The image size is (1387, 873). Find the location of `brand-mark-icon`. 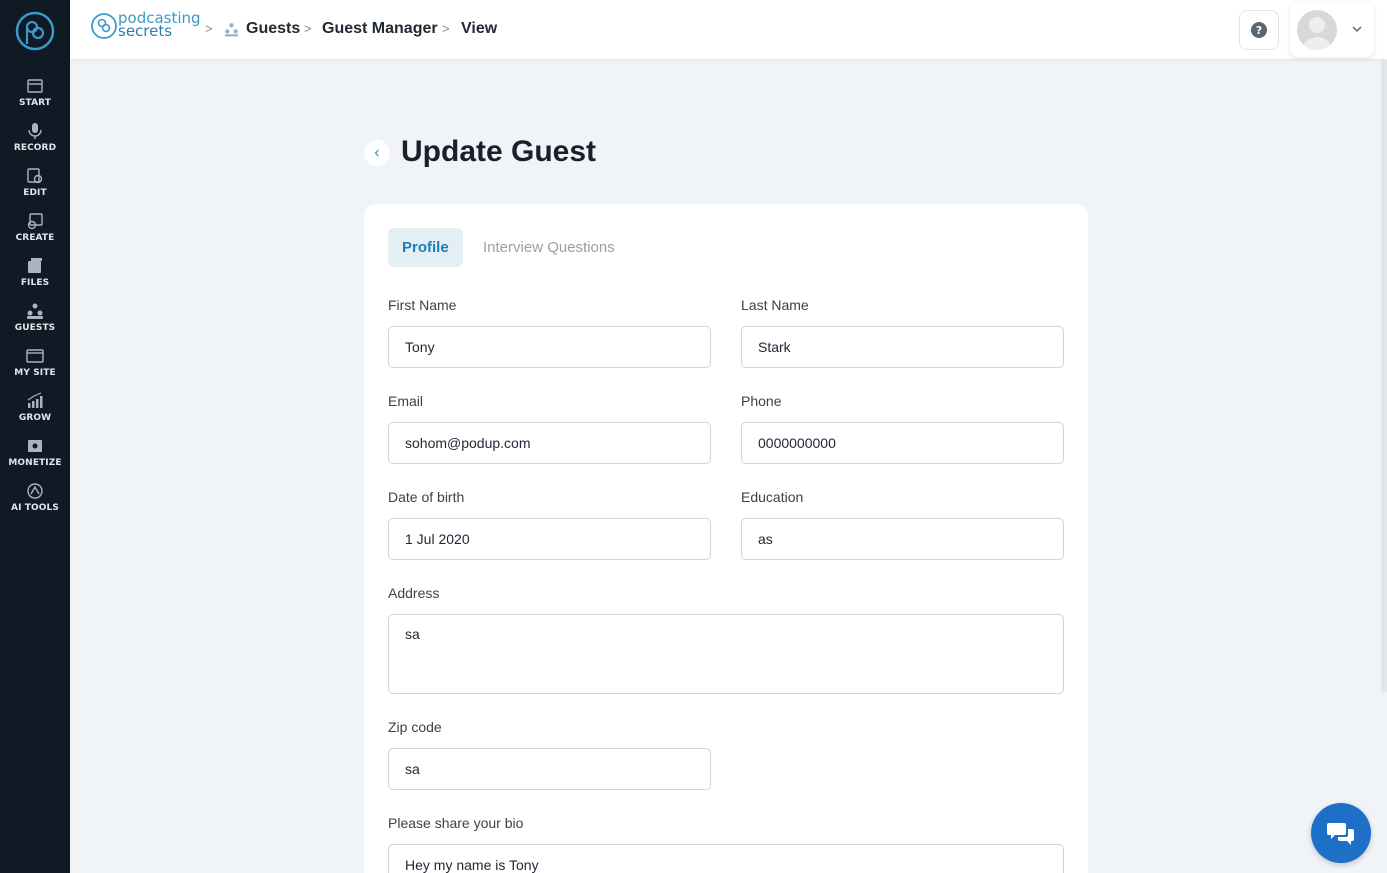

brand-mark-icon is located at coordinates (104, 26).